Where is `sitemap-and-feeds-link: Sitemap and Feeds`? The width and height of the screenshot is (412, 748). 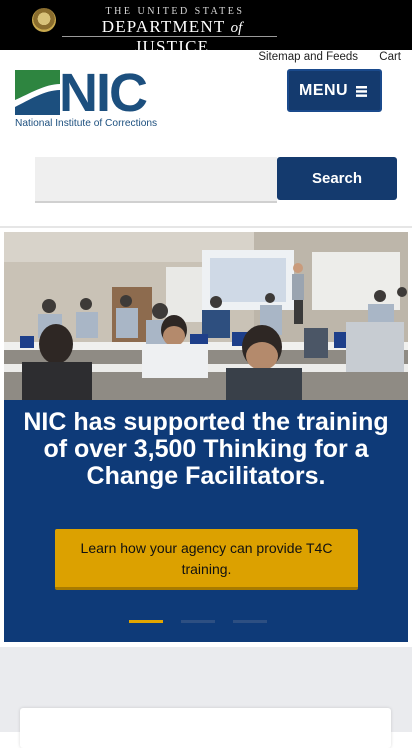 sitemap-and-feeds-link: Sitemap and Feeds is located at coordinates (308, 57).